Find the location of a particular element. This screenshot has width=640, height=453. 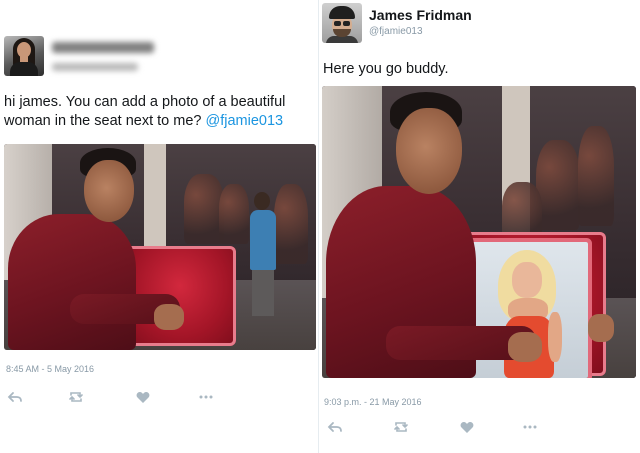

mention-link: @fjamie013 is located at coordinates (245, 121).